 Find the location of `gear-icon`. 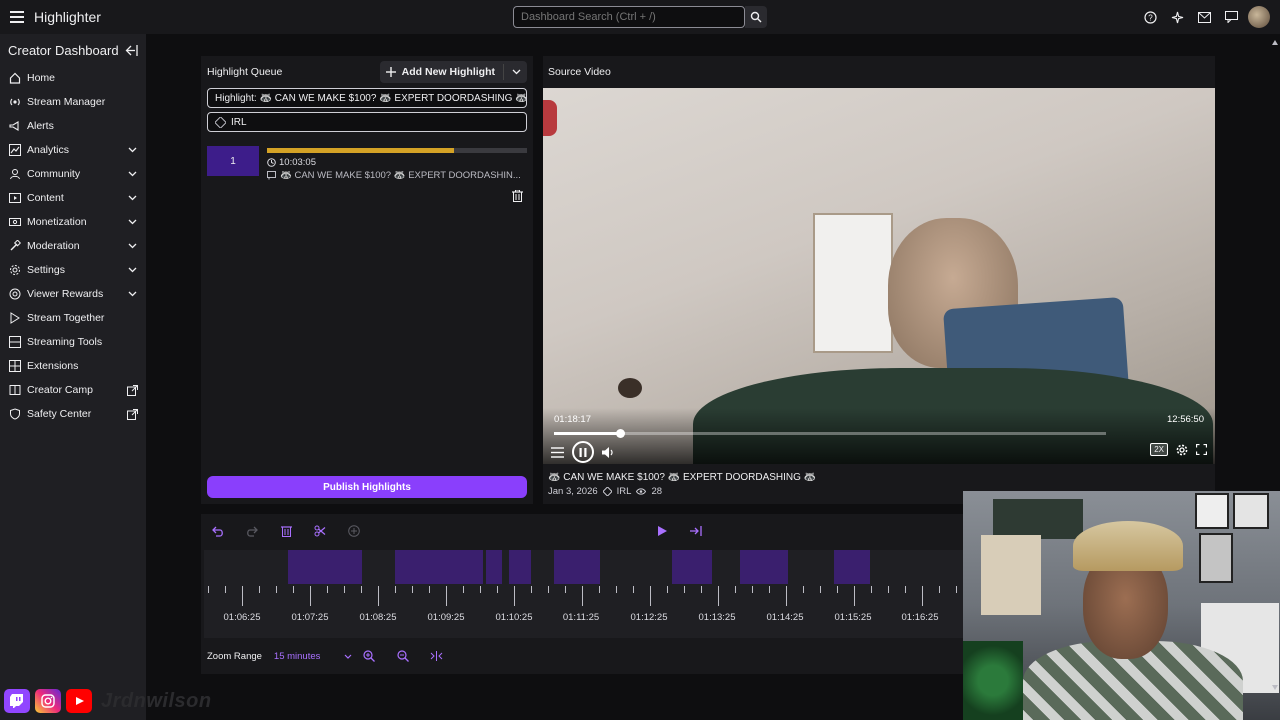

gear-icon is located at coordinates (1182, 450).